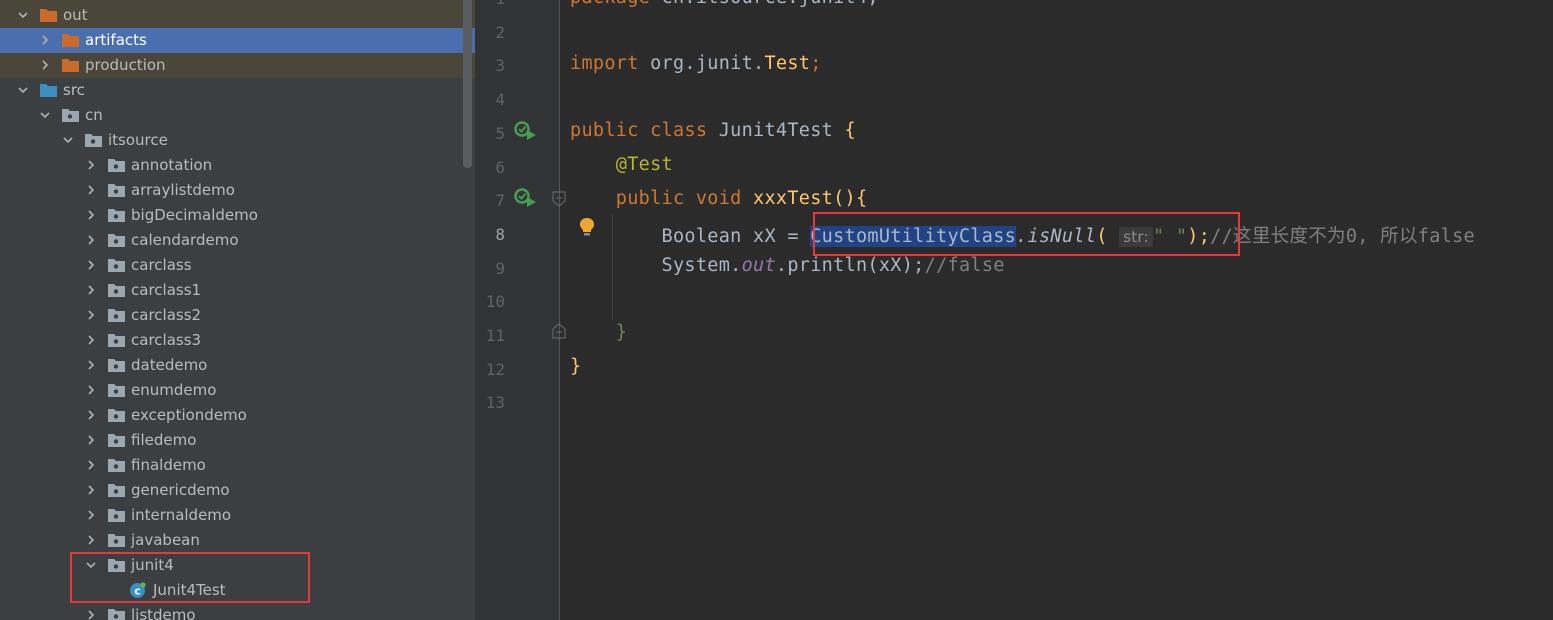  I want to click on code-line-7: public void xxxTest(){, so click(718, 198).